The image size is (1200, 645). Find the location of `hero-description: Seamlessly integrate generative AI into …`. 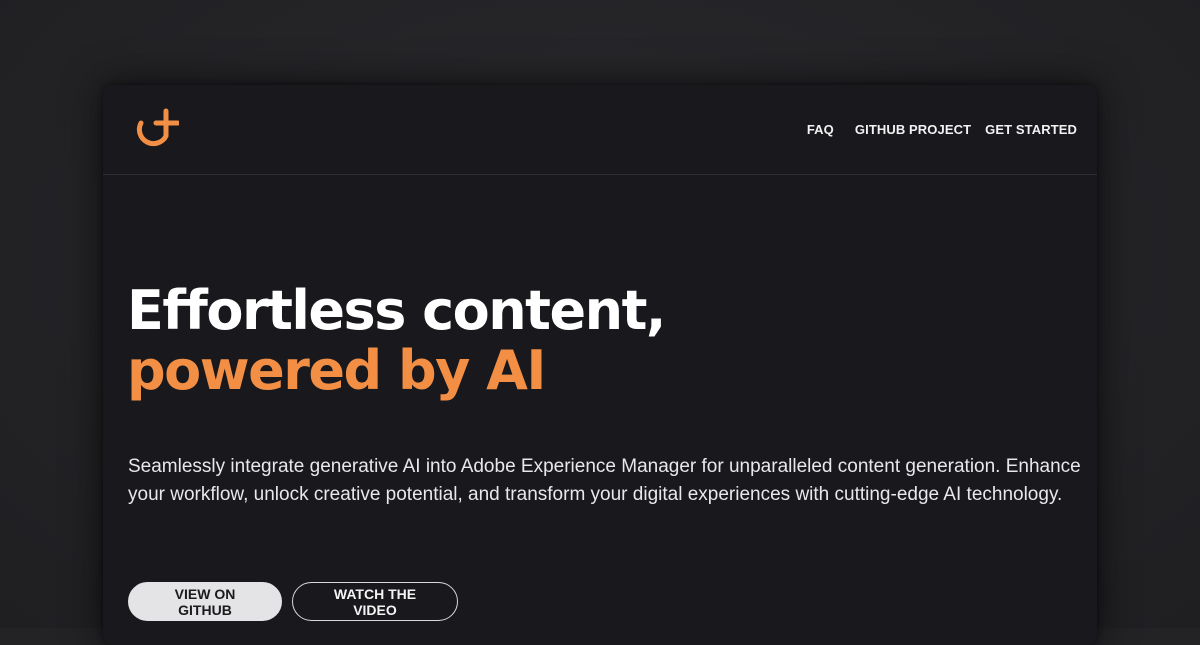

hero-description: Seamlessly integrate generative AI into … is located at coordinates (604, 480).